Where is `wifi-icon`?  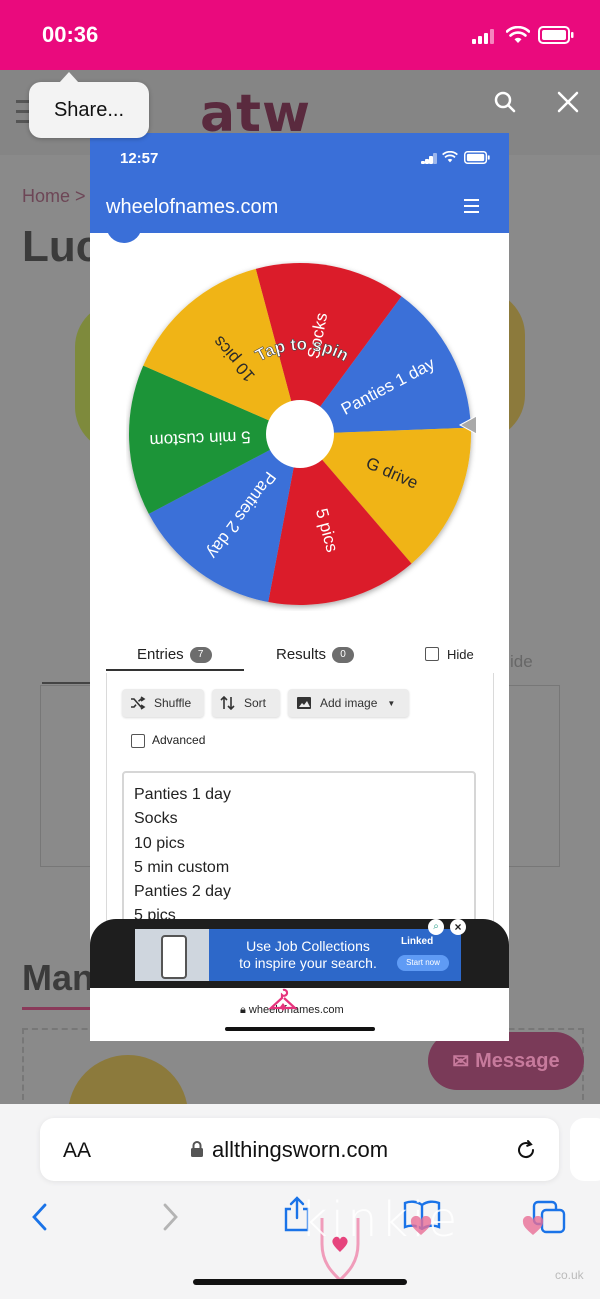 wifi-icon is located at coordinates (518, 34).